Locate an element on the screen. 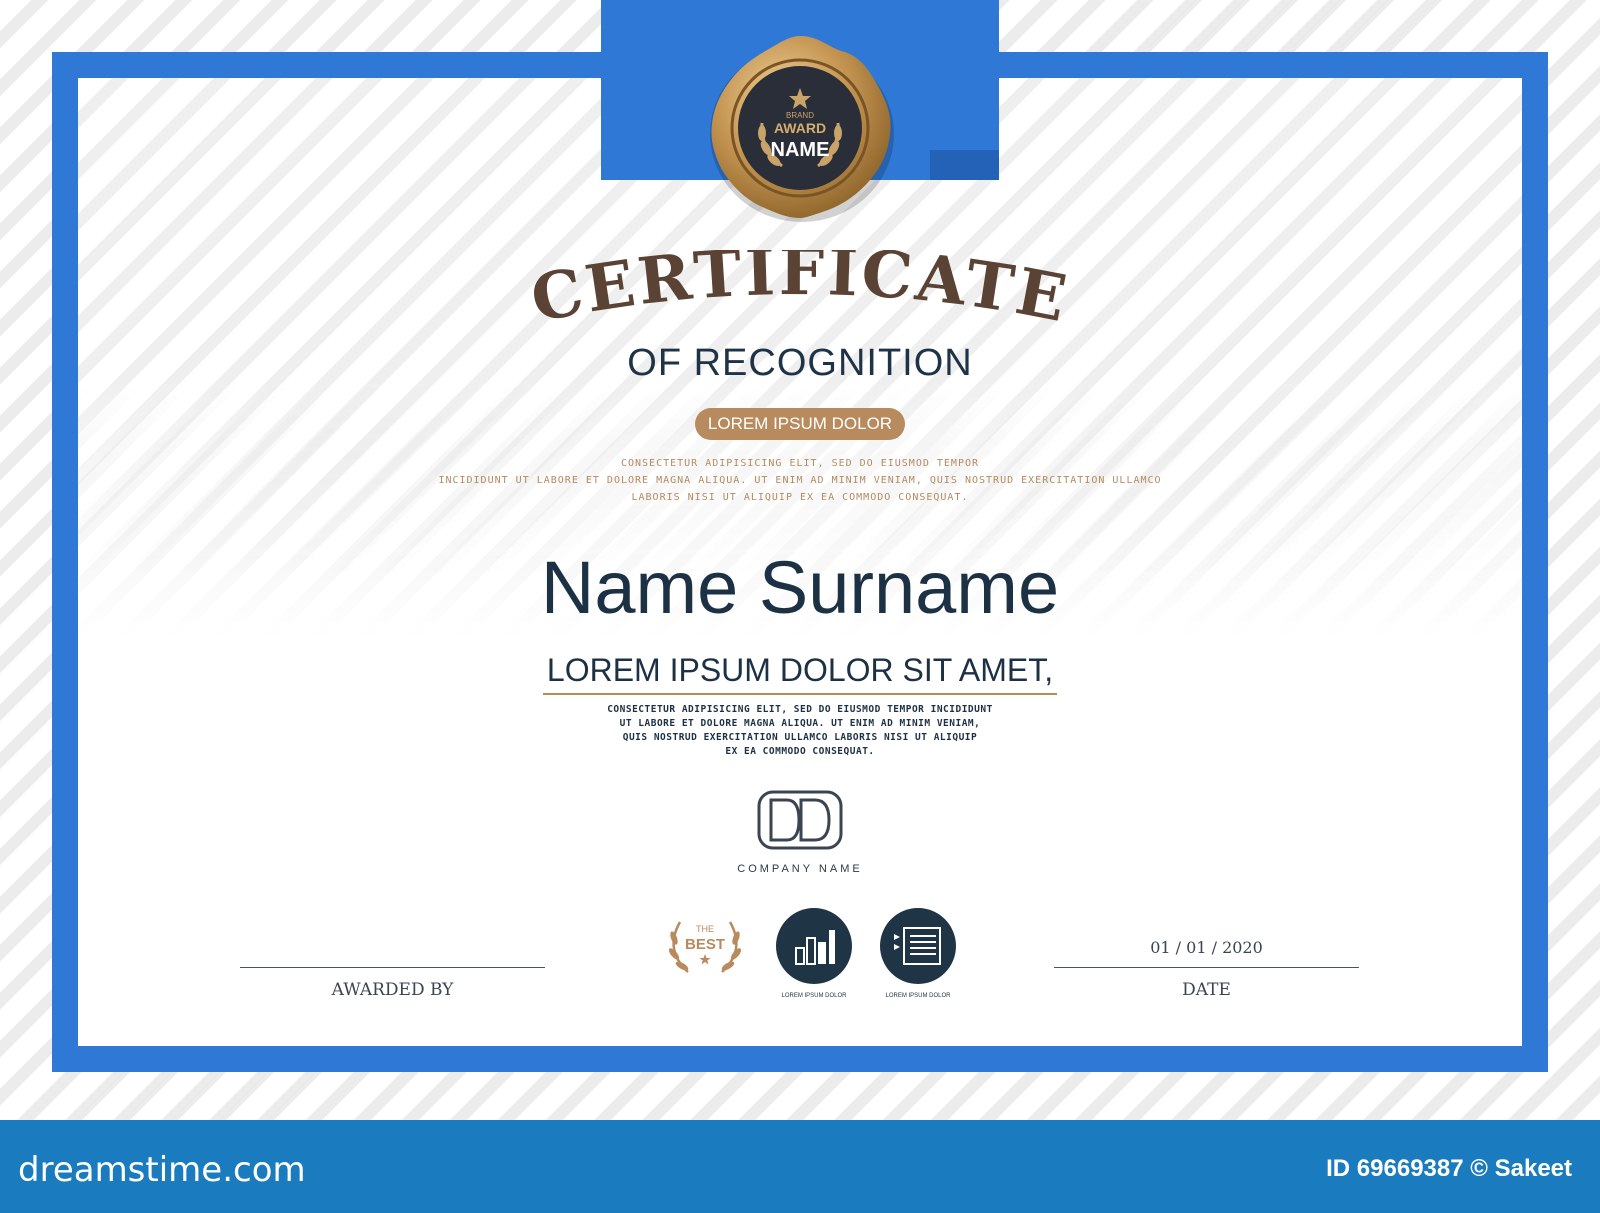 The width and height of the screenshot is (1600, 1213). bar-chart-badge is located at coordinates (814, 946).